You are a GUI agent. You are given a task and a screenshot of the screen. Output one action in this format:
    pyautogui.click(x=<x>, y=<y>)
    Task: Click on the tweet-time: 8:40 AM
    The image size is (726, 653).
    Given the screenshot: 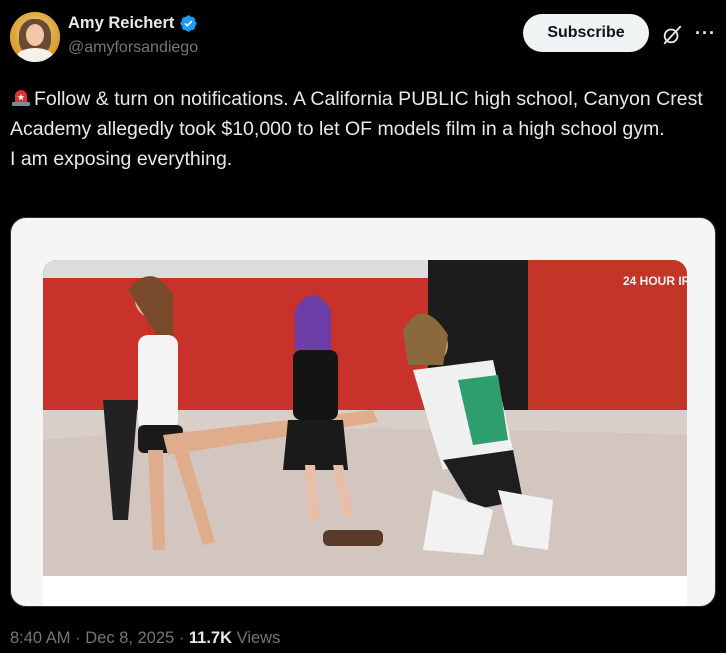 What is the action you would take?
    pyautogui.click(x=40, y=638)
    